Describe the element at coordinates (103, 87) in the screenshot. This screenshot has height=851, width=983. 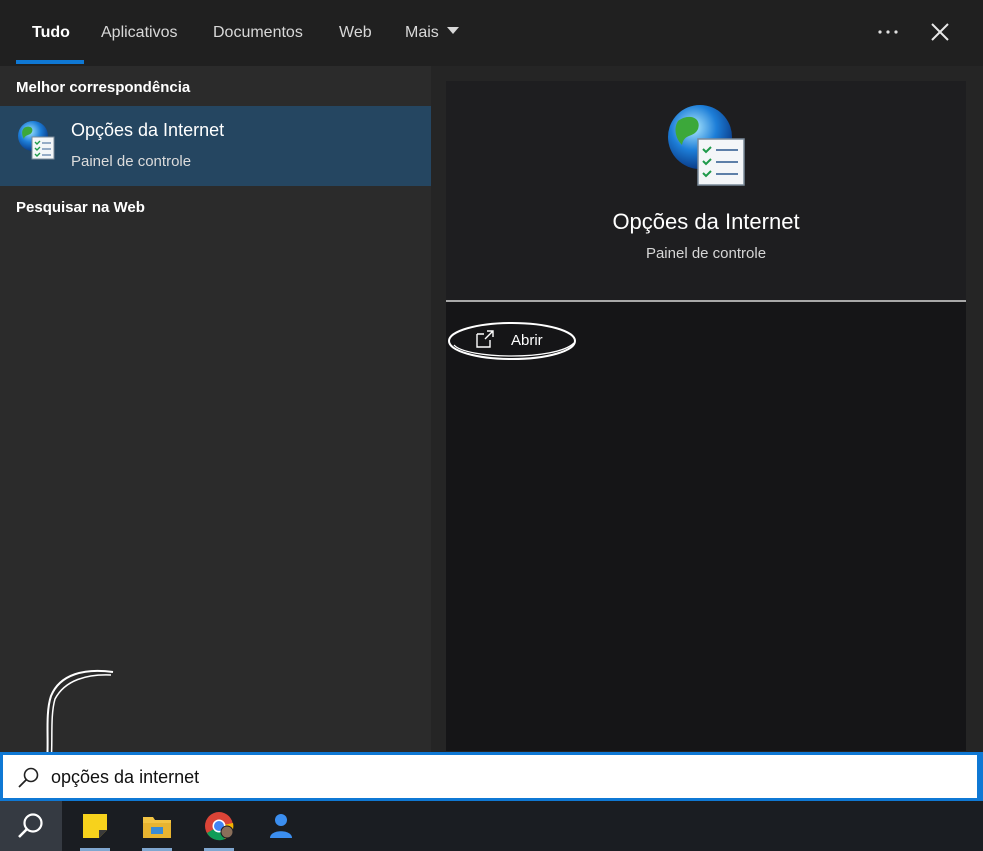
I see `best-match-heading: Melhor correspondência` at that location.